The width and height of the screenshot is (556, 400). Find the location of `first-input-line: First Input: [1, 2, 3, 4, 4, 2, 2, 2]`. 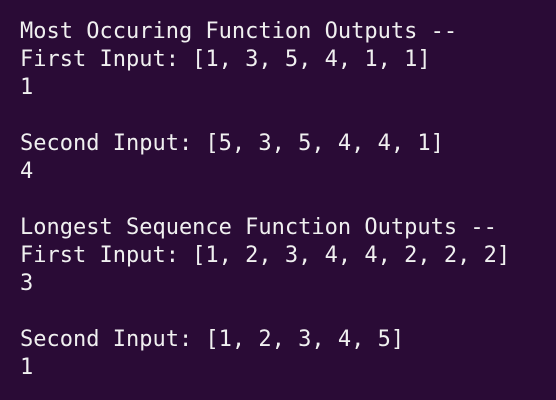

first-input-line: First Input: [1, 2, 3, 4, 4, 2, 2, 2] is located at coordinates (265, 255).